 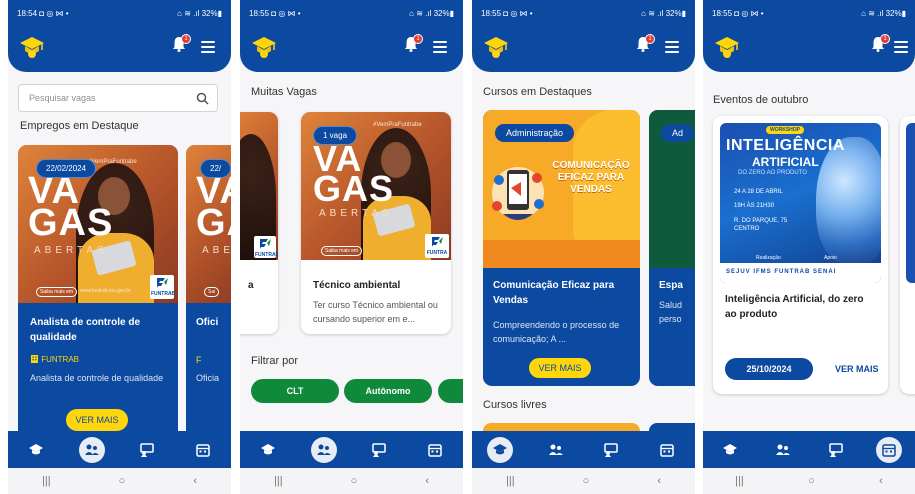 What do you see at coordinates (848, 200) in the screenshot?
I see `robot-head` at bounding box center [848, 200].